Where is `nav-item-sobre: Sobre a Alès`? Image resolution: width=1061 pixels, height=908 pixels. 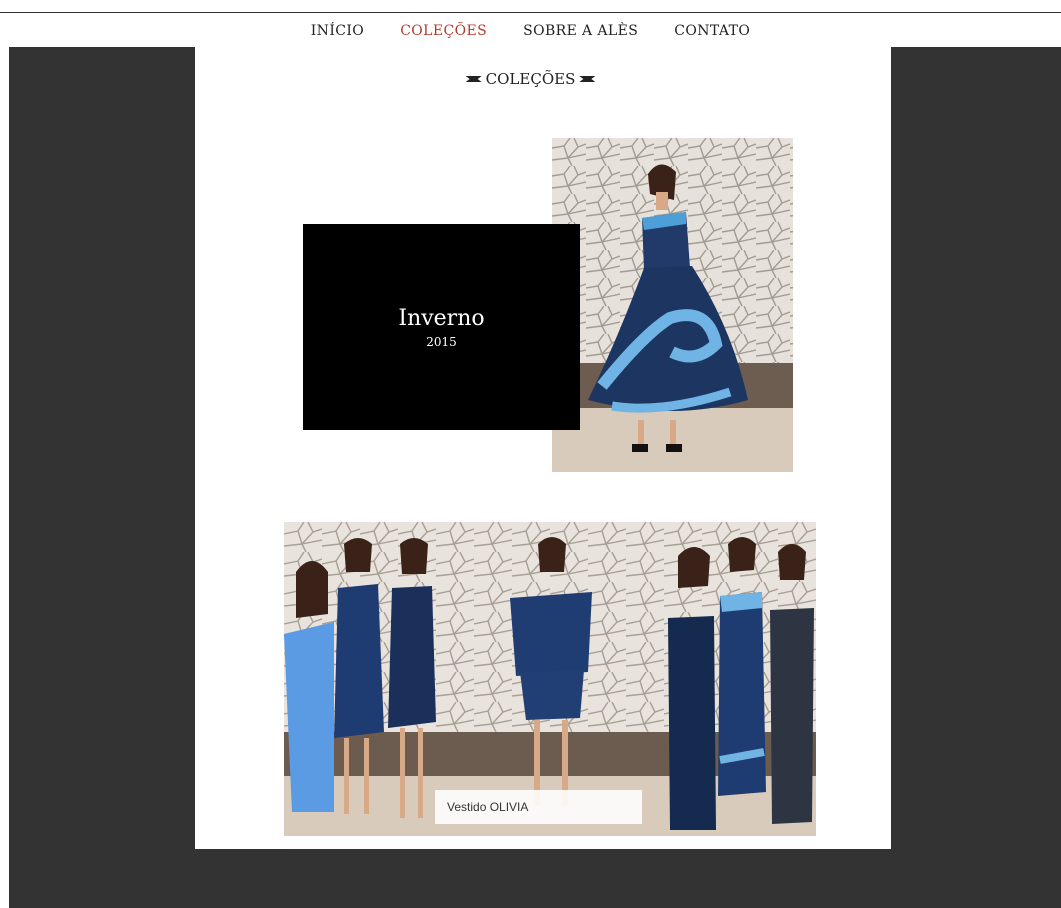
nav-item-sobre: Sobre a Alès is located at coordinates (580, 31).